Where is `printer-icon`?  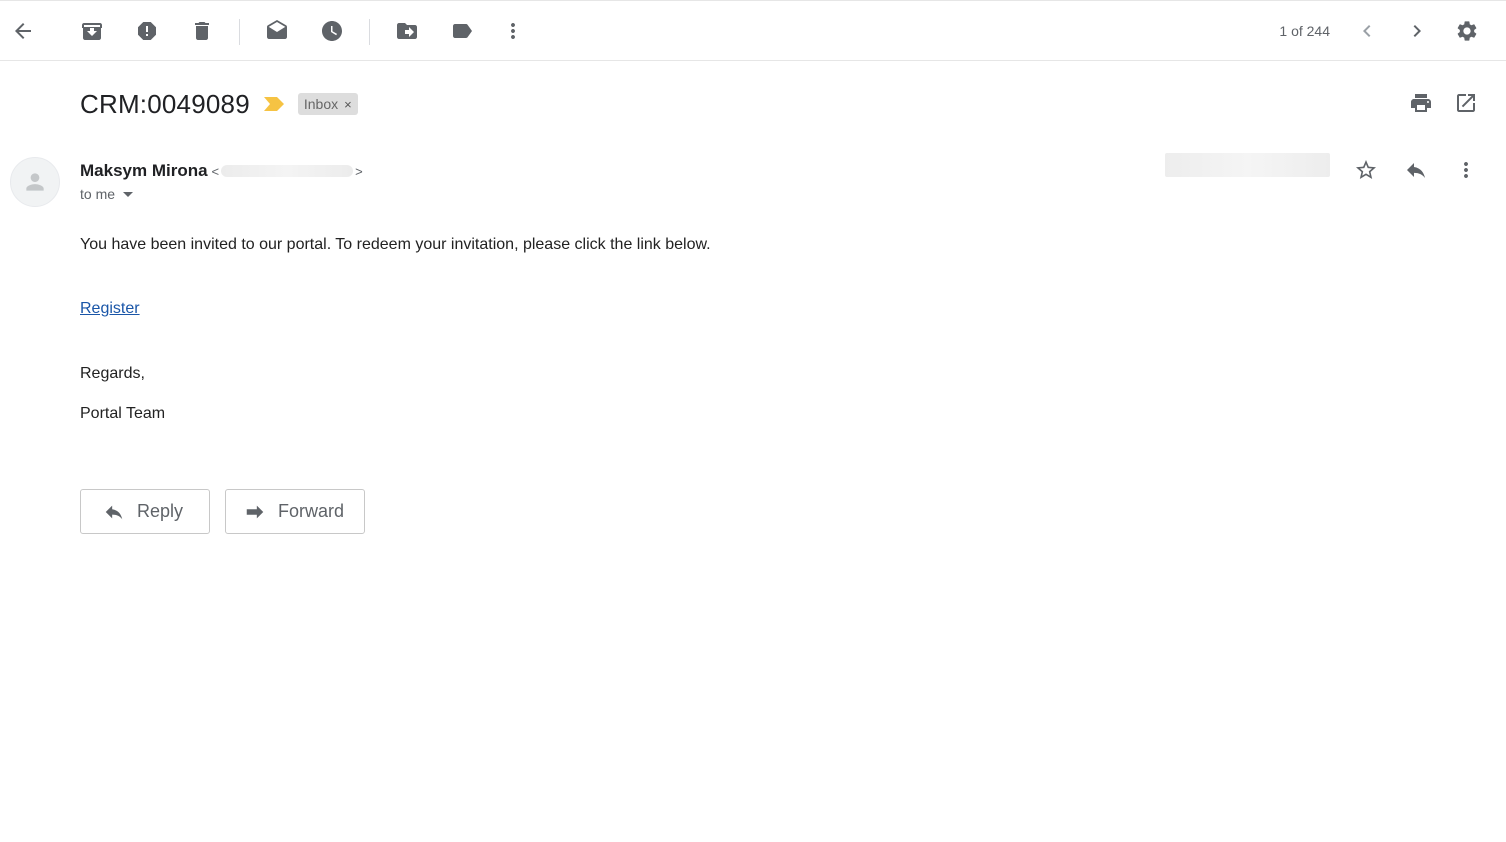 printer-icon is located at coordinates (1421, 103).